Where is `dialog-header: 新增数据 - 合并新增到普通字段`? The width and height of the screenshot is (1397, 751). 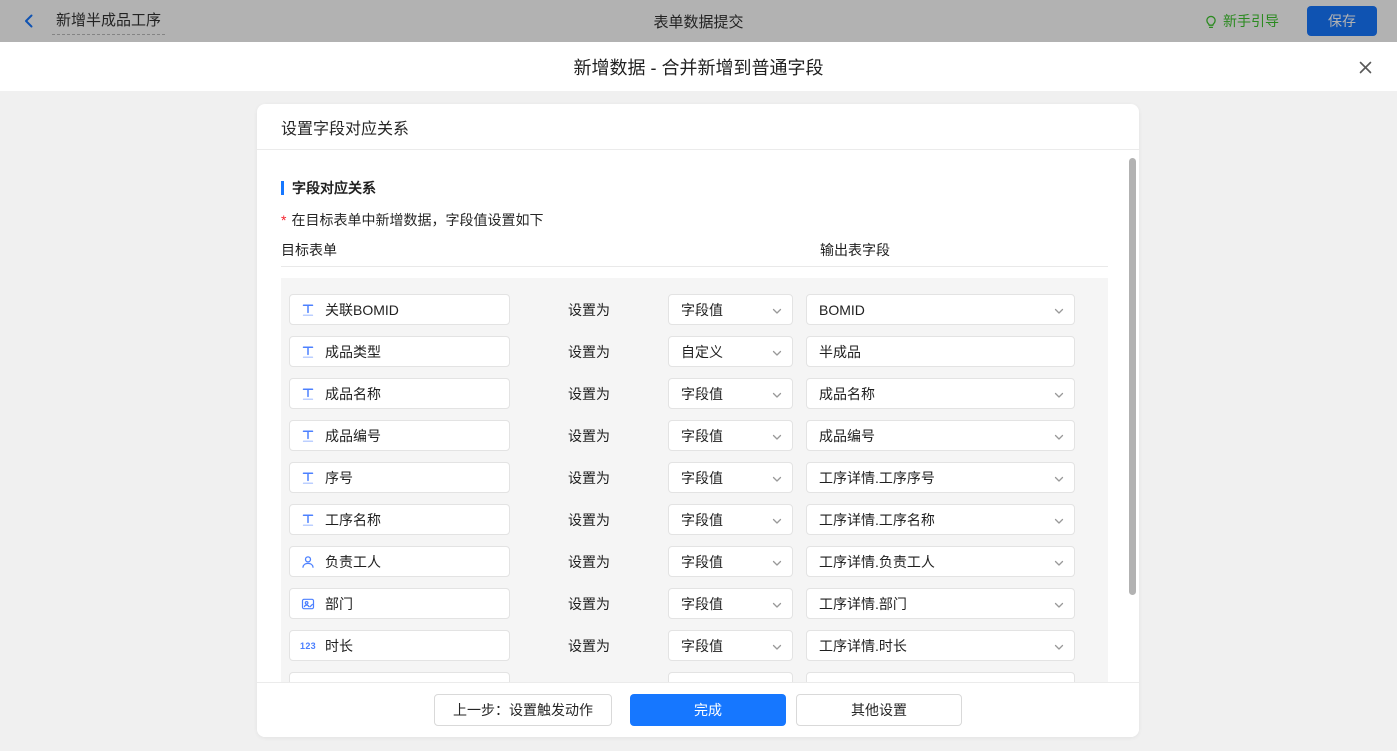 dialog-header: 新增数据 - 合并新增到普通字段 is located at coordinates (698, 67).